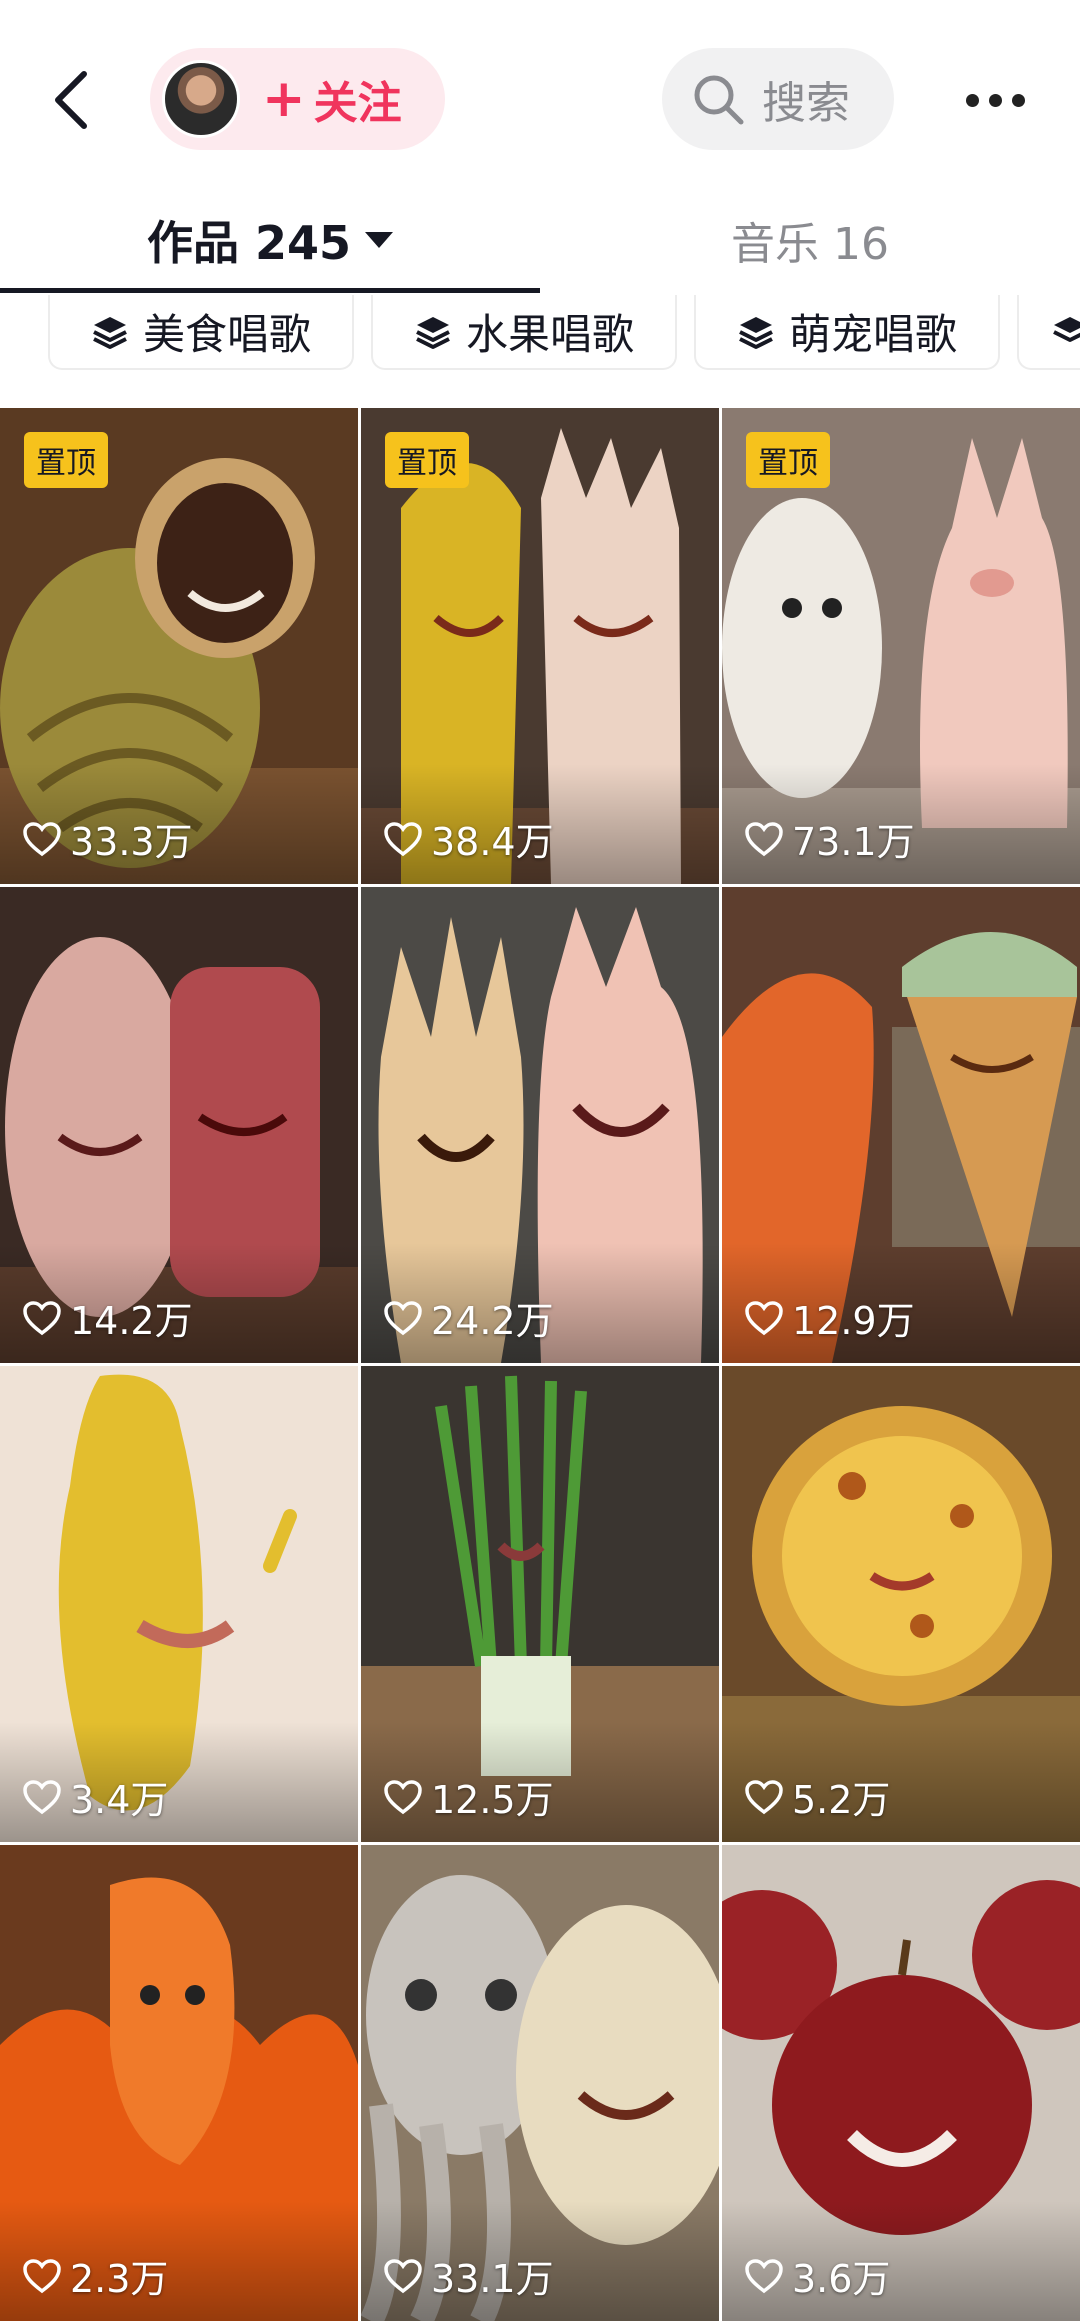 The width and height of the screenshot is (1080, 2321). Describe the element at coordinates (201, 99) in the screenshot. I see `avatar` at that location.